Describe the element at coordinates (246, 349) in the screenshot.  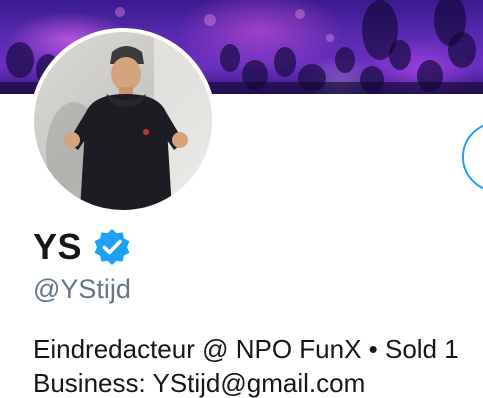
I see `bio-line: Eindredacteur @ NPO FunX • Sold 1` at that location.